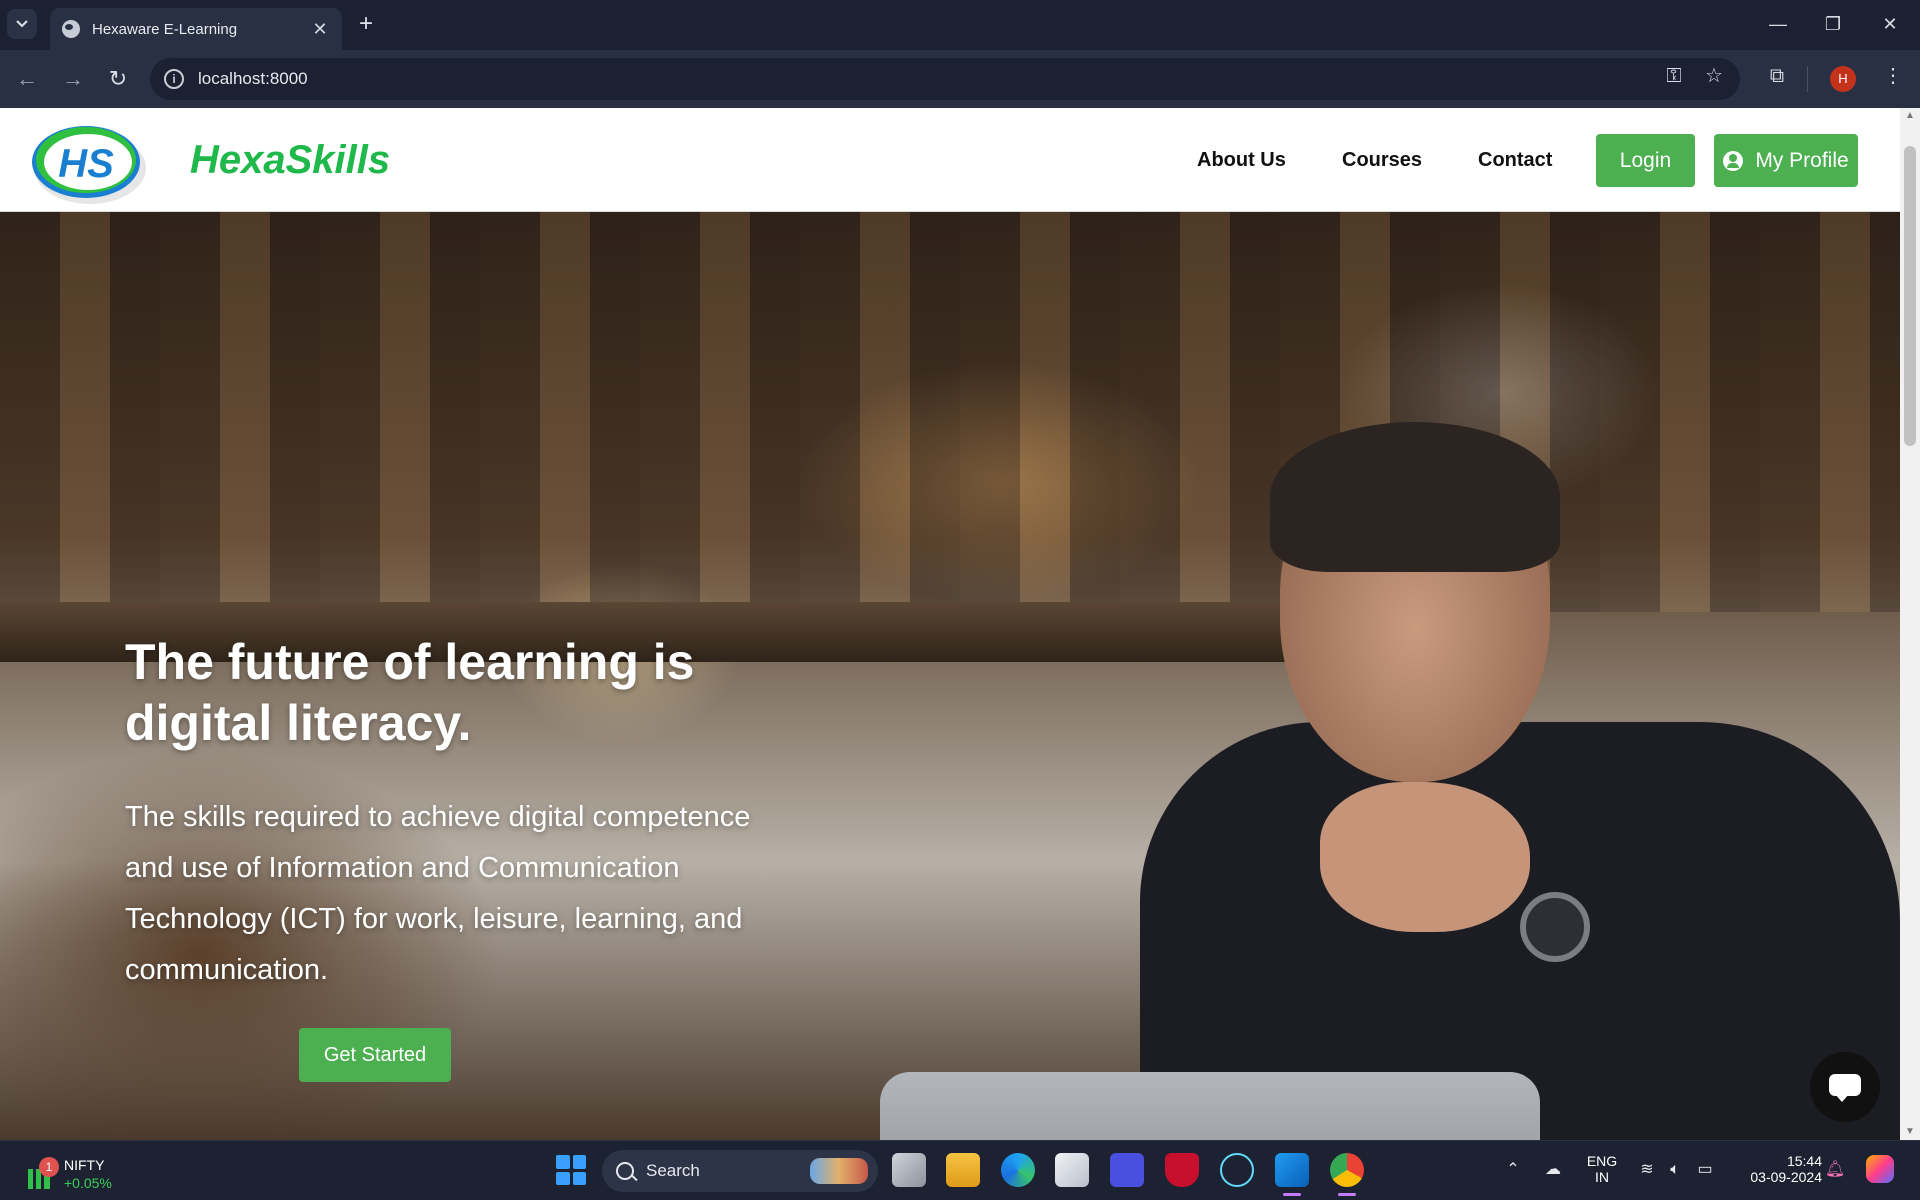 This screenshot has height=1200, width=1920. I want to click on close-window-button: ✕, so click(1890, 24).